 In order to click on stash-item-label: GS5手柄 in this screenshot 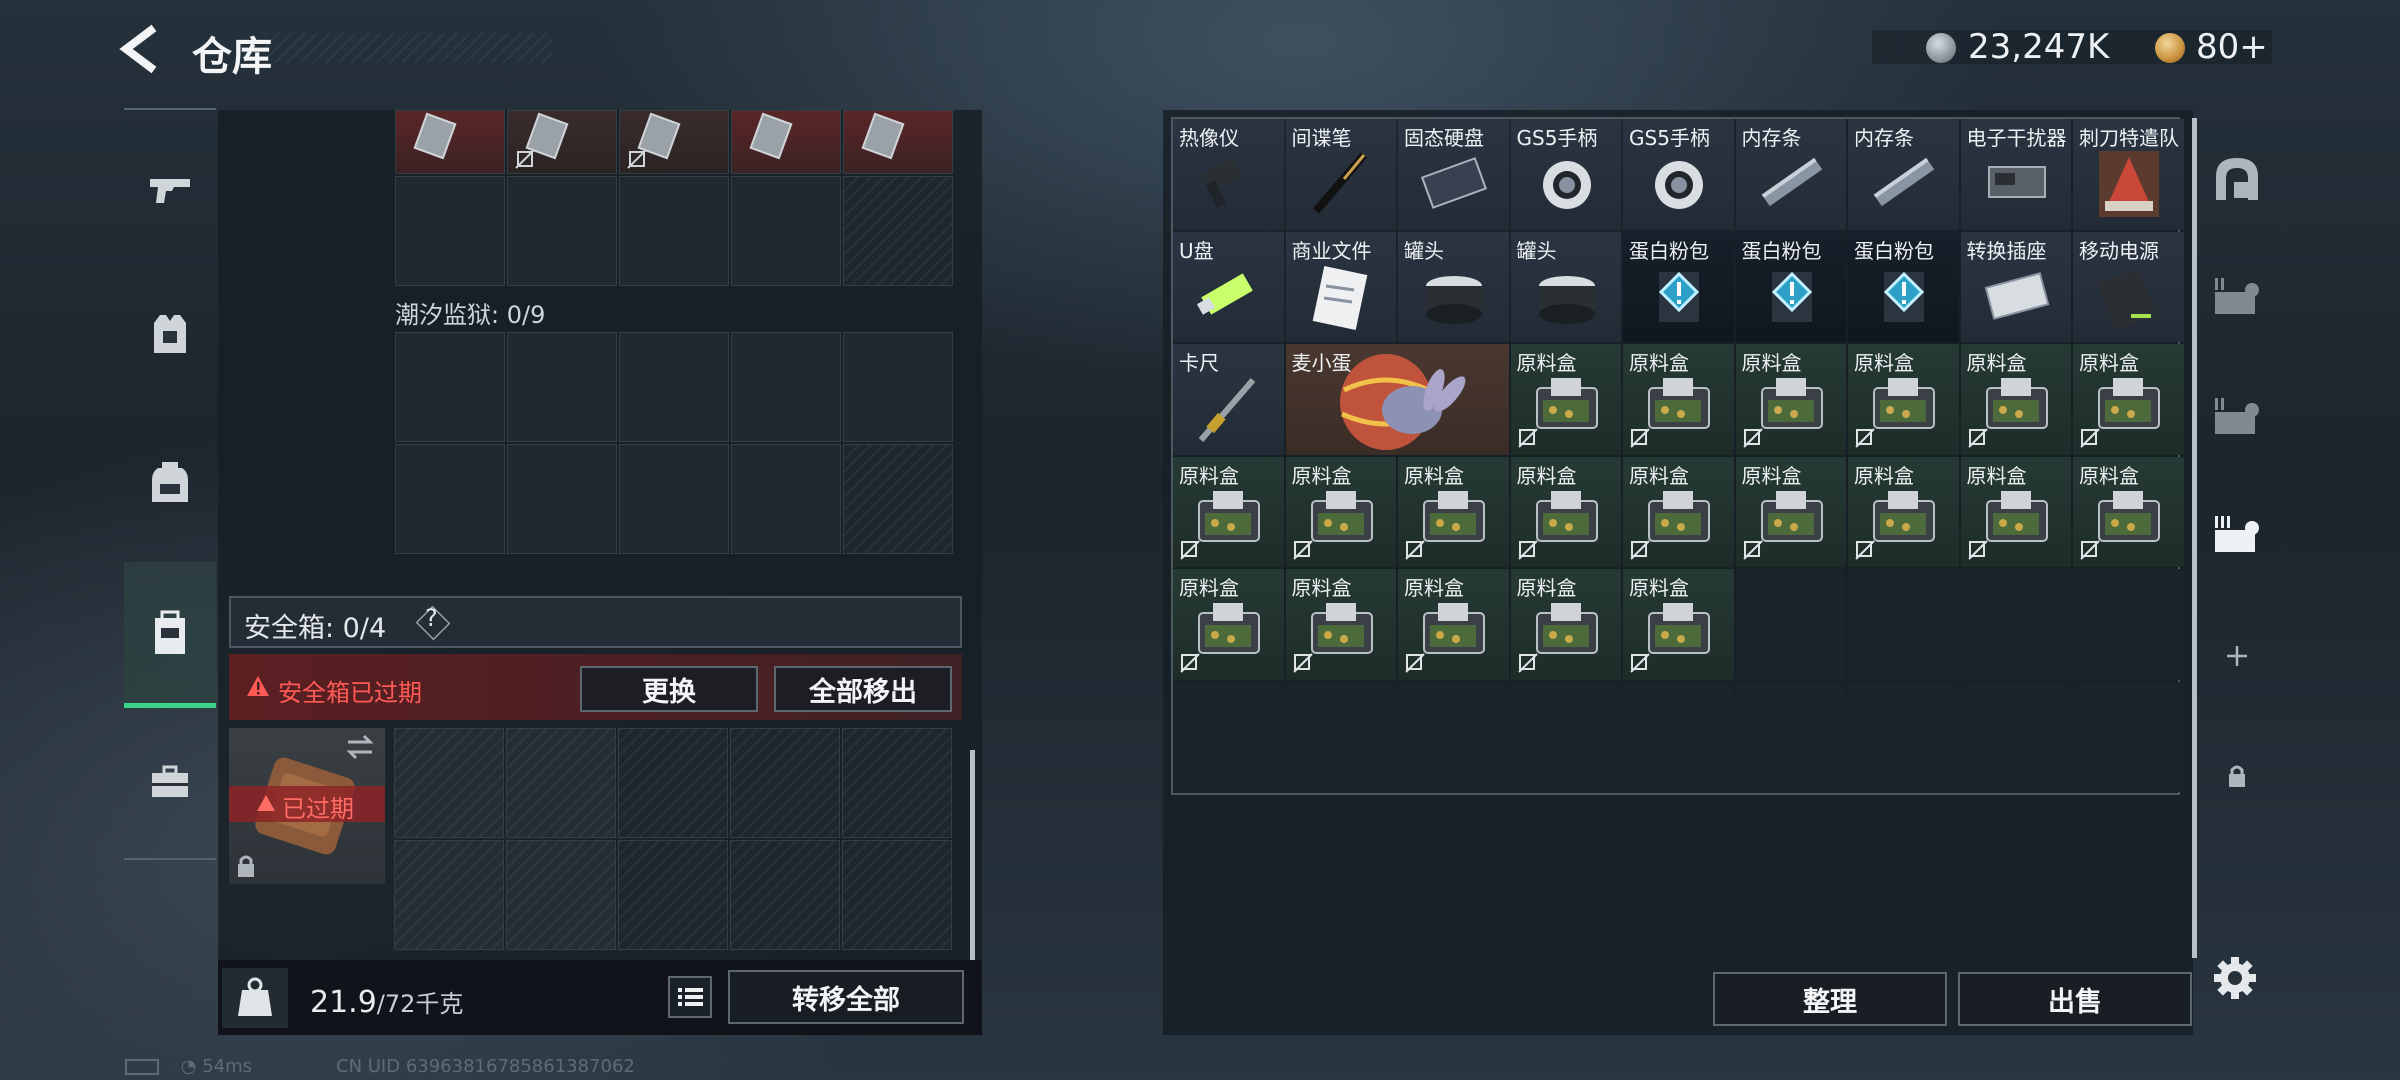, I will do `click(1669, 138)`.